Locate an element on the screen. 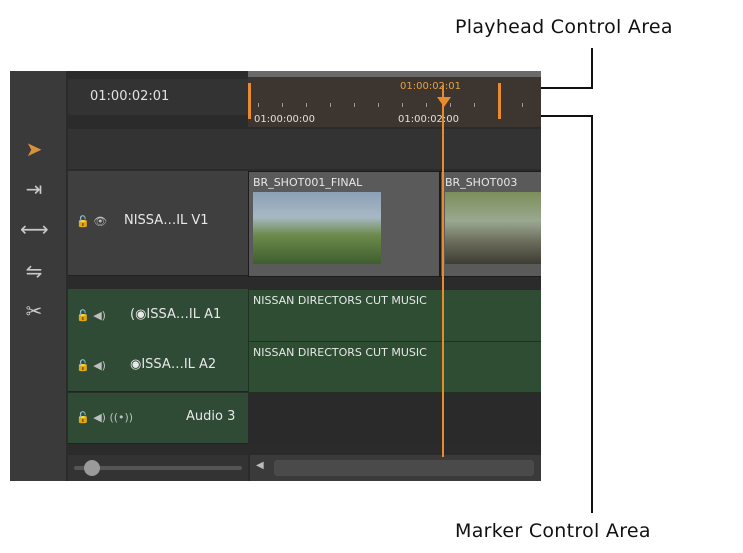 The width and height of the screenshot is (743, 553). track-header-a2: 🔓 ◀) ◉ISSA…IL A2 is located at coordinates (158, 366).